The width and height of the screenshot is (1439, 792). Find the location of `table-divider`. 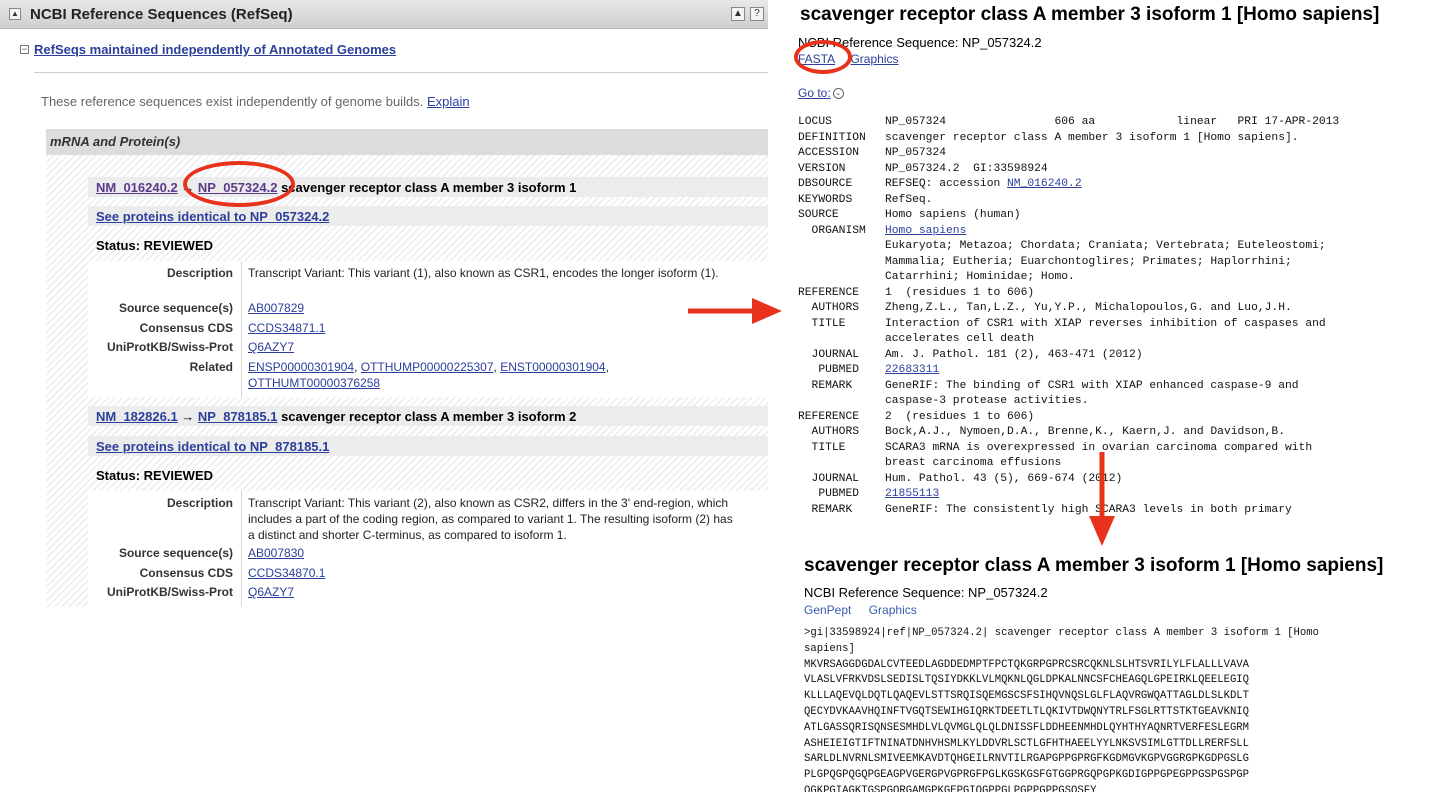

table-divider is located at coordinates (241, 329).